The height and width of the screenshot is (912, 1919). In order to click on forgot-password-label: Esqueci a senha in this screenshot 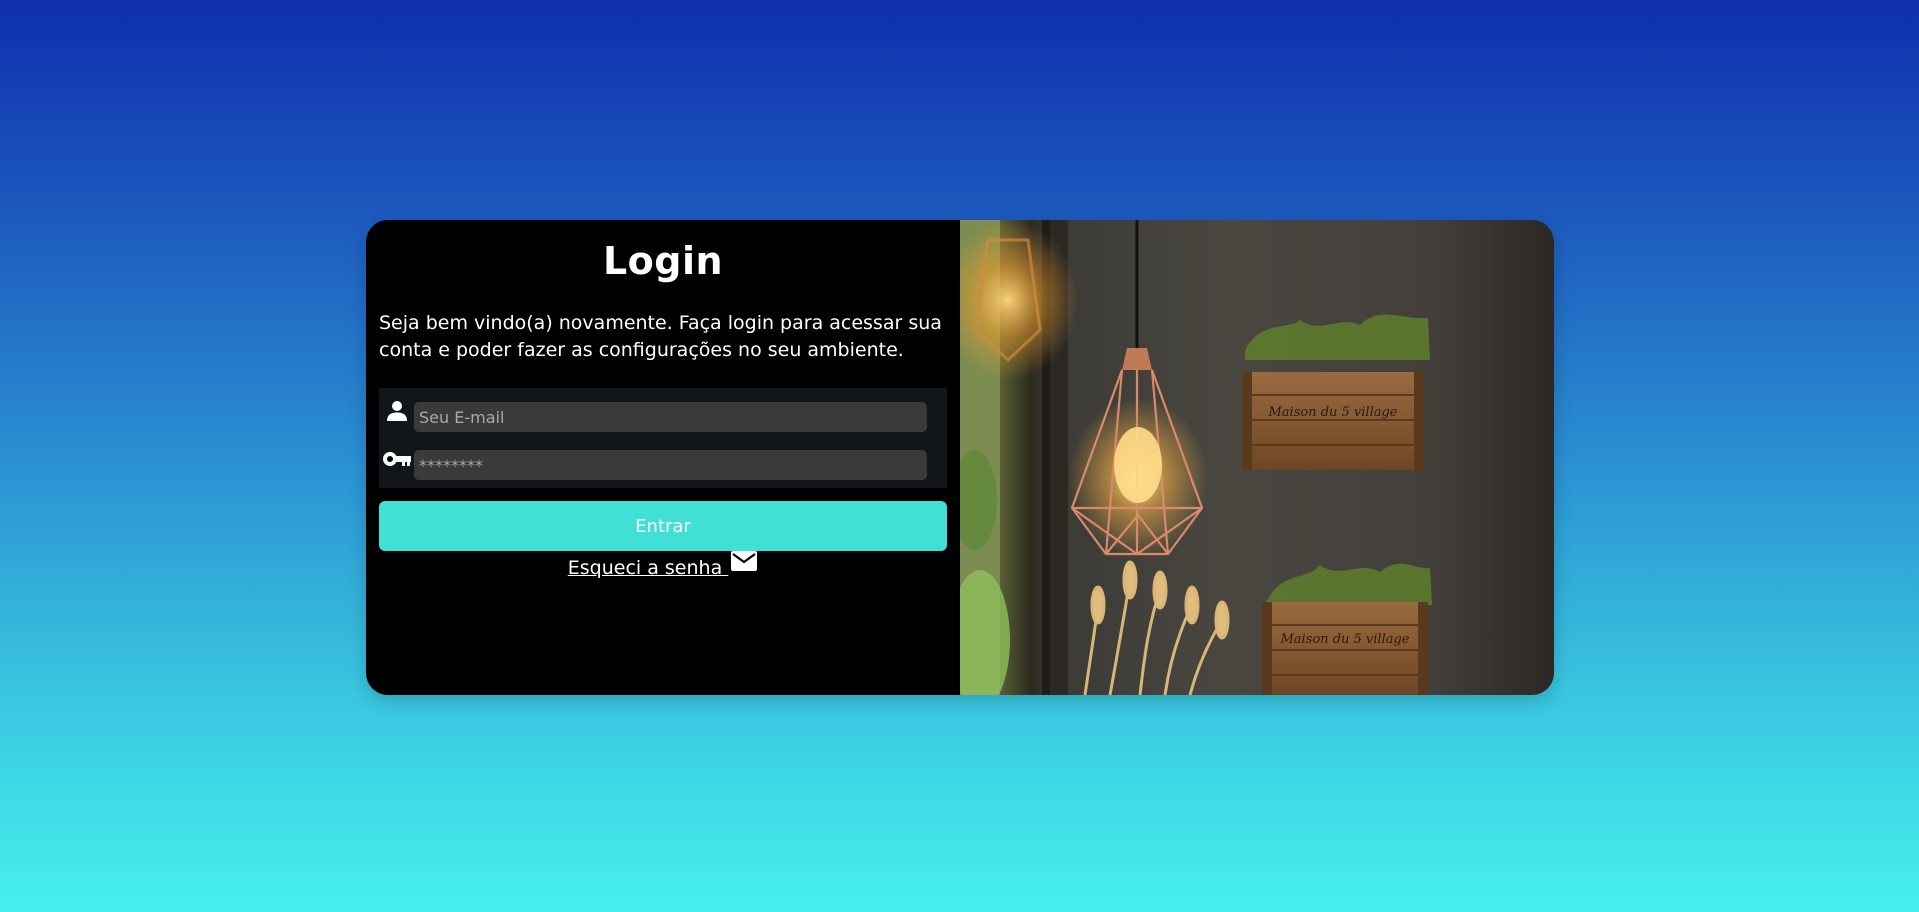, I will do `click(648, 568)`.